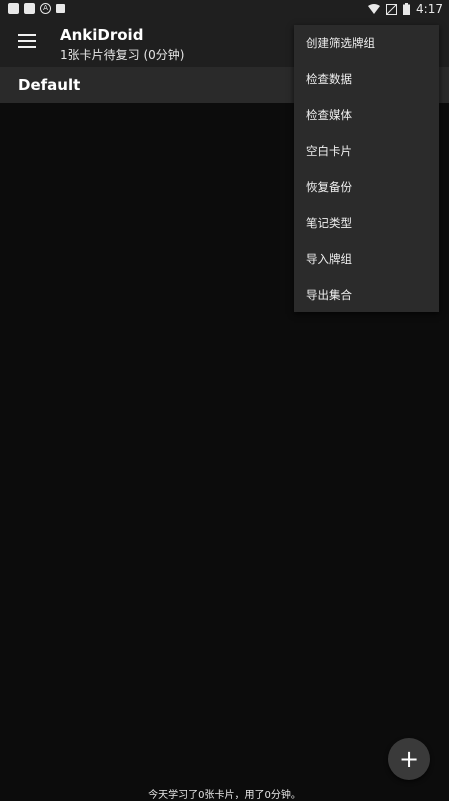  Describe the element at coordinates (374, 8) in the screenshot. I see `wifi-icon` at that location.